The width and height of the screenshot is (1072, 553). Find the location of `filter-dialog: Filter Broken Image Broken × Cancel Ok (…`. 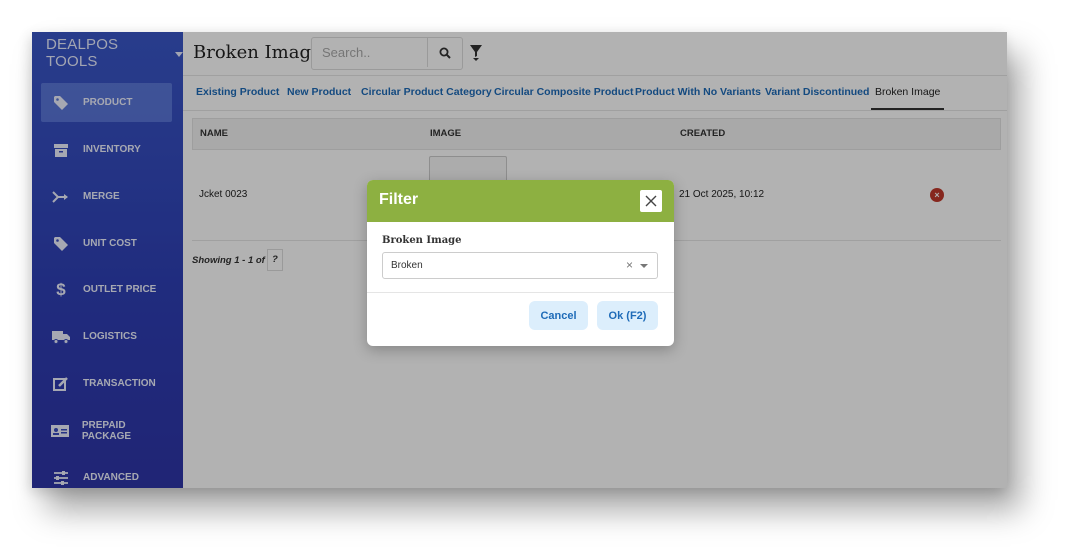

filter-dialog: Filter Broken Image Broken × Cancel Ok (… is located at coordinates (520, 263).